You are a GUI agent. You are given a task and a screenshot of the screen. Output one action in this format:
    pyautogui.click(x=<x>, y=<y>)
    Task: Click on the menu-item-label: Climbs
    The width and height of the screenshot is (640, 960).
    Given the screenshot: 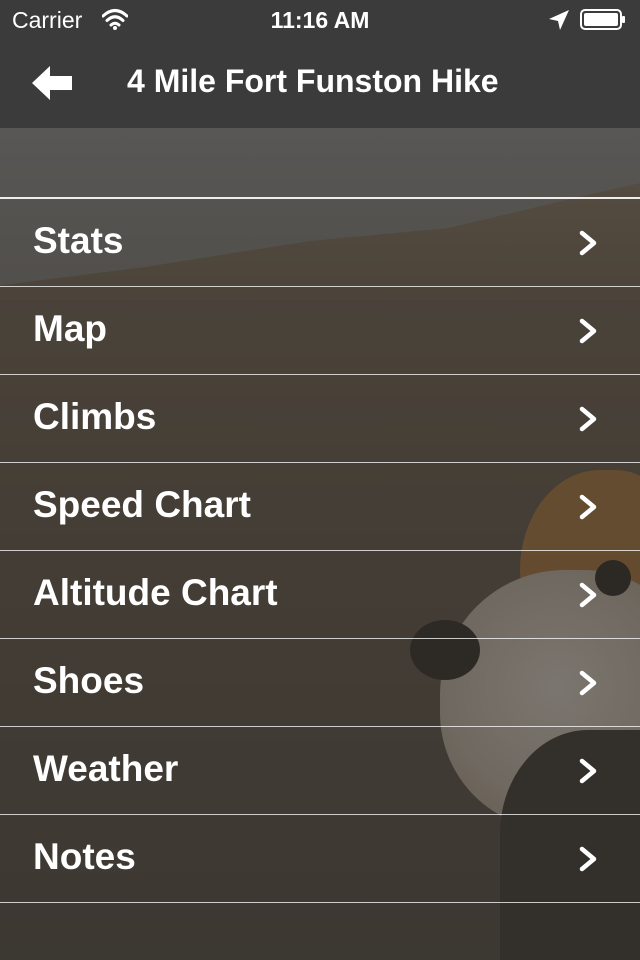 What is the action you would take?
    pyautogui.click(x=95, y=416)
    